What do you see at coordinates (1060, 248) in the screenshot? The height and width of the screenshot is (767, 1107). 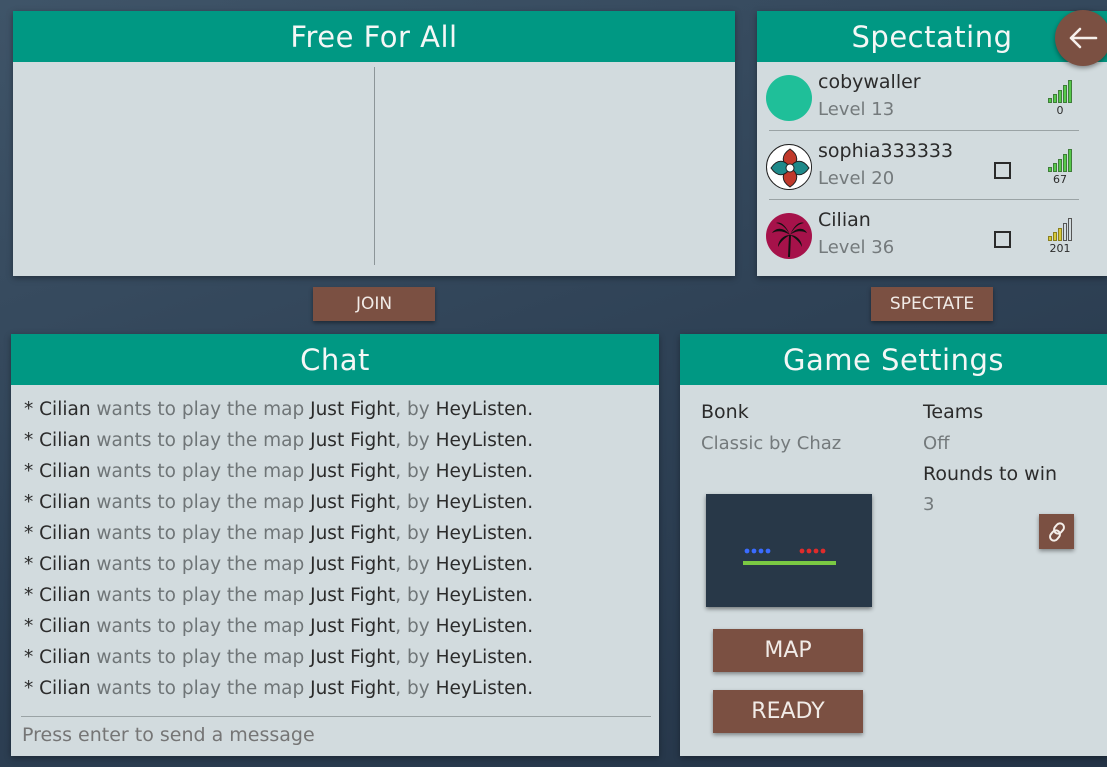 I see `ping-value: 201` at bounding box center [1060, 248].